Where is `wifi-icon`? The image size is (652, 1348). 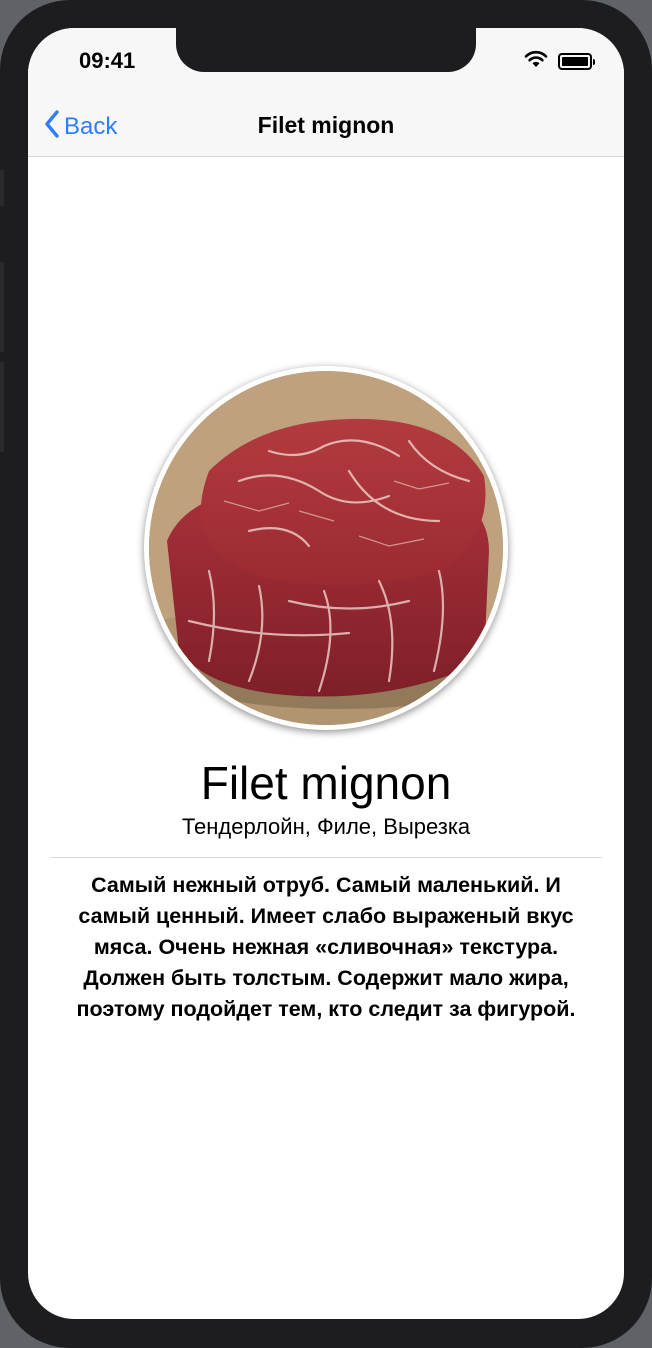 wifi-icon is located at coordinates (536, 61).